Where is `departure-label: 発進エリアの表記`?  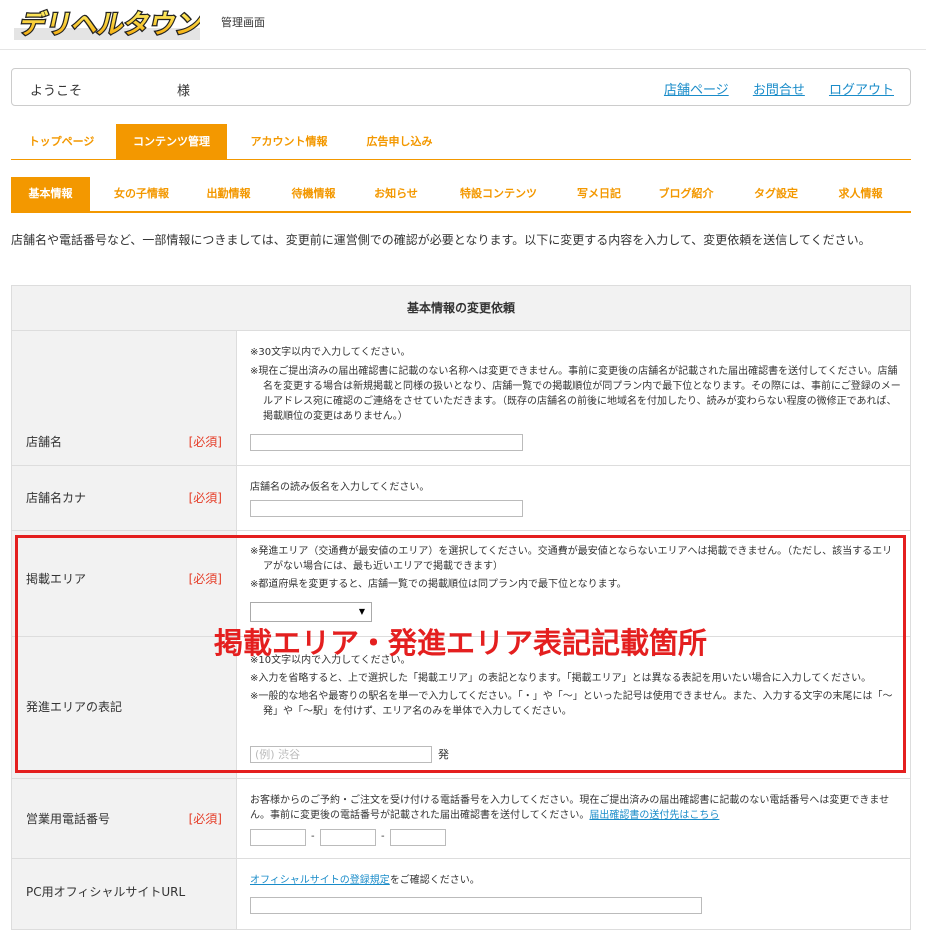 departure-label: 発進エリアの表記 is located at coordinates (74, 707).